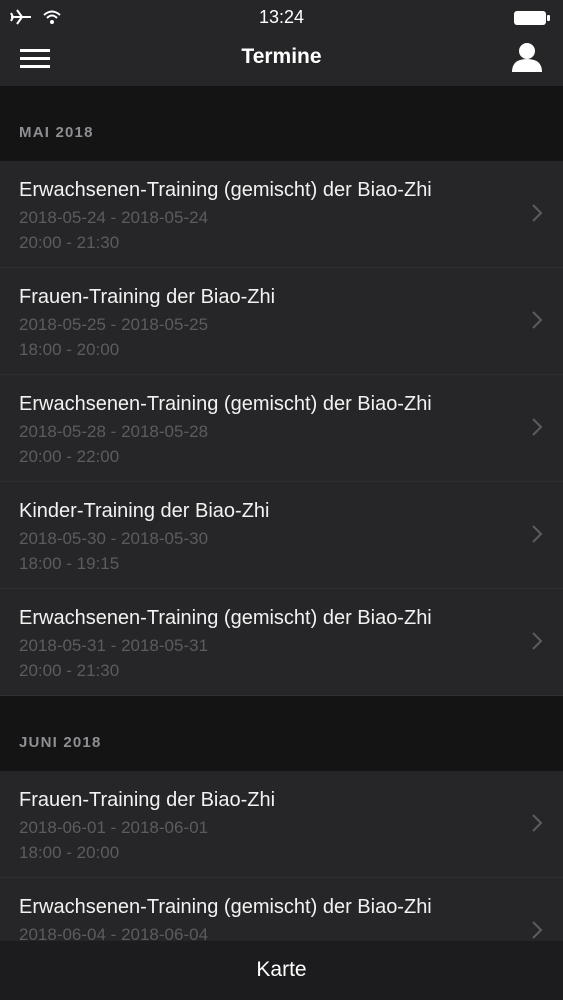  Describe the element at coordinates (144, 511) in the screenshot. I see `event-title: Kinder-Training der Biao-Zhi` at that location.